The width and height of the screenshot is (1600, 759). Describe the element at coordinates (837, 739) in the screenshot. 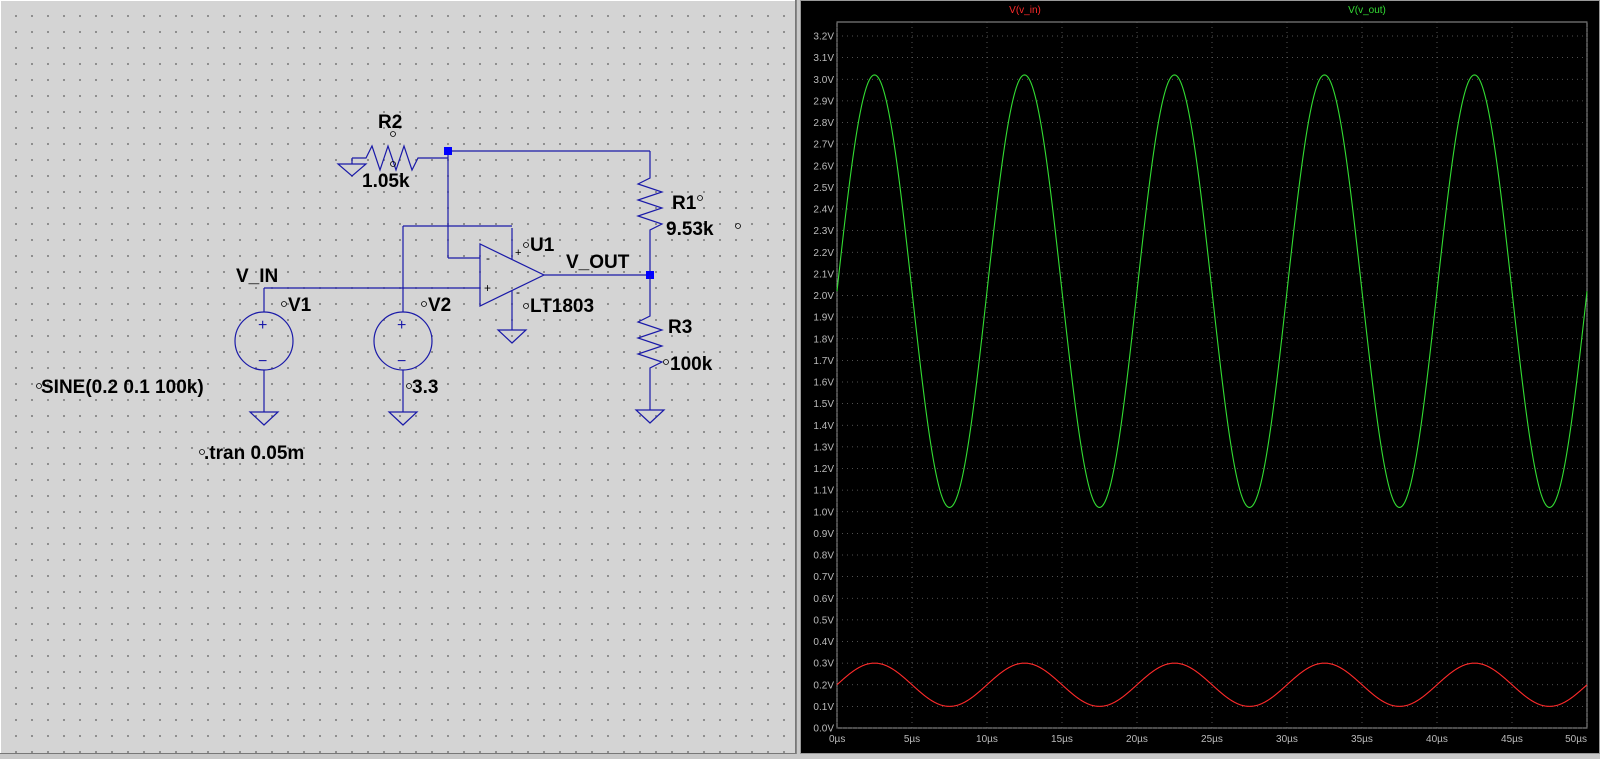

I see `x-tick-label: 0µs` at that location.